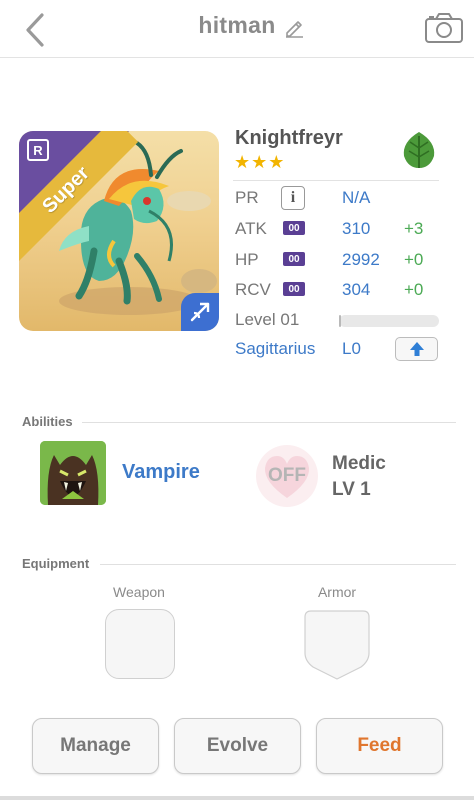 Image resolution: width=474 pixels, height=800 pixels. I want to click on stat-pill-atk: 00, so click(294, 228).